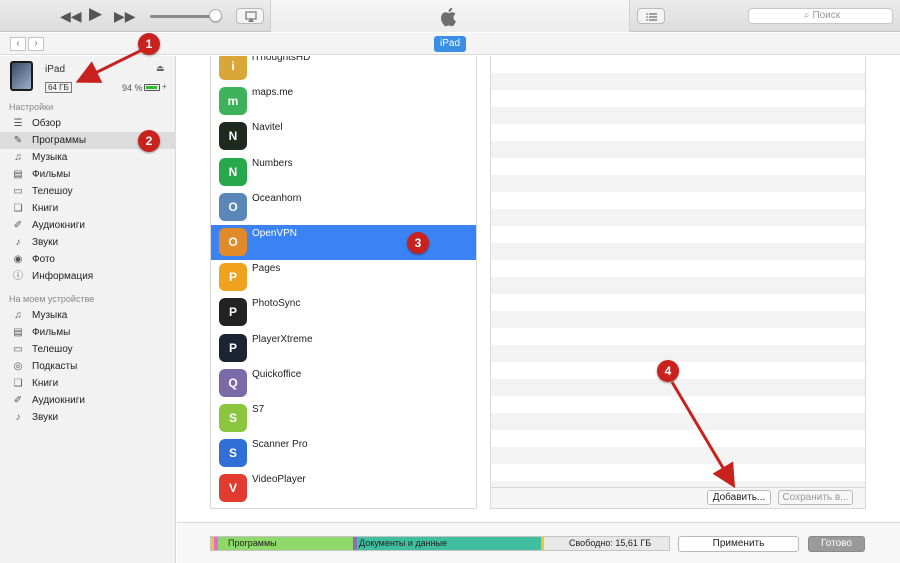  I want to click on app-icon: O, so click(233, 206).